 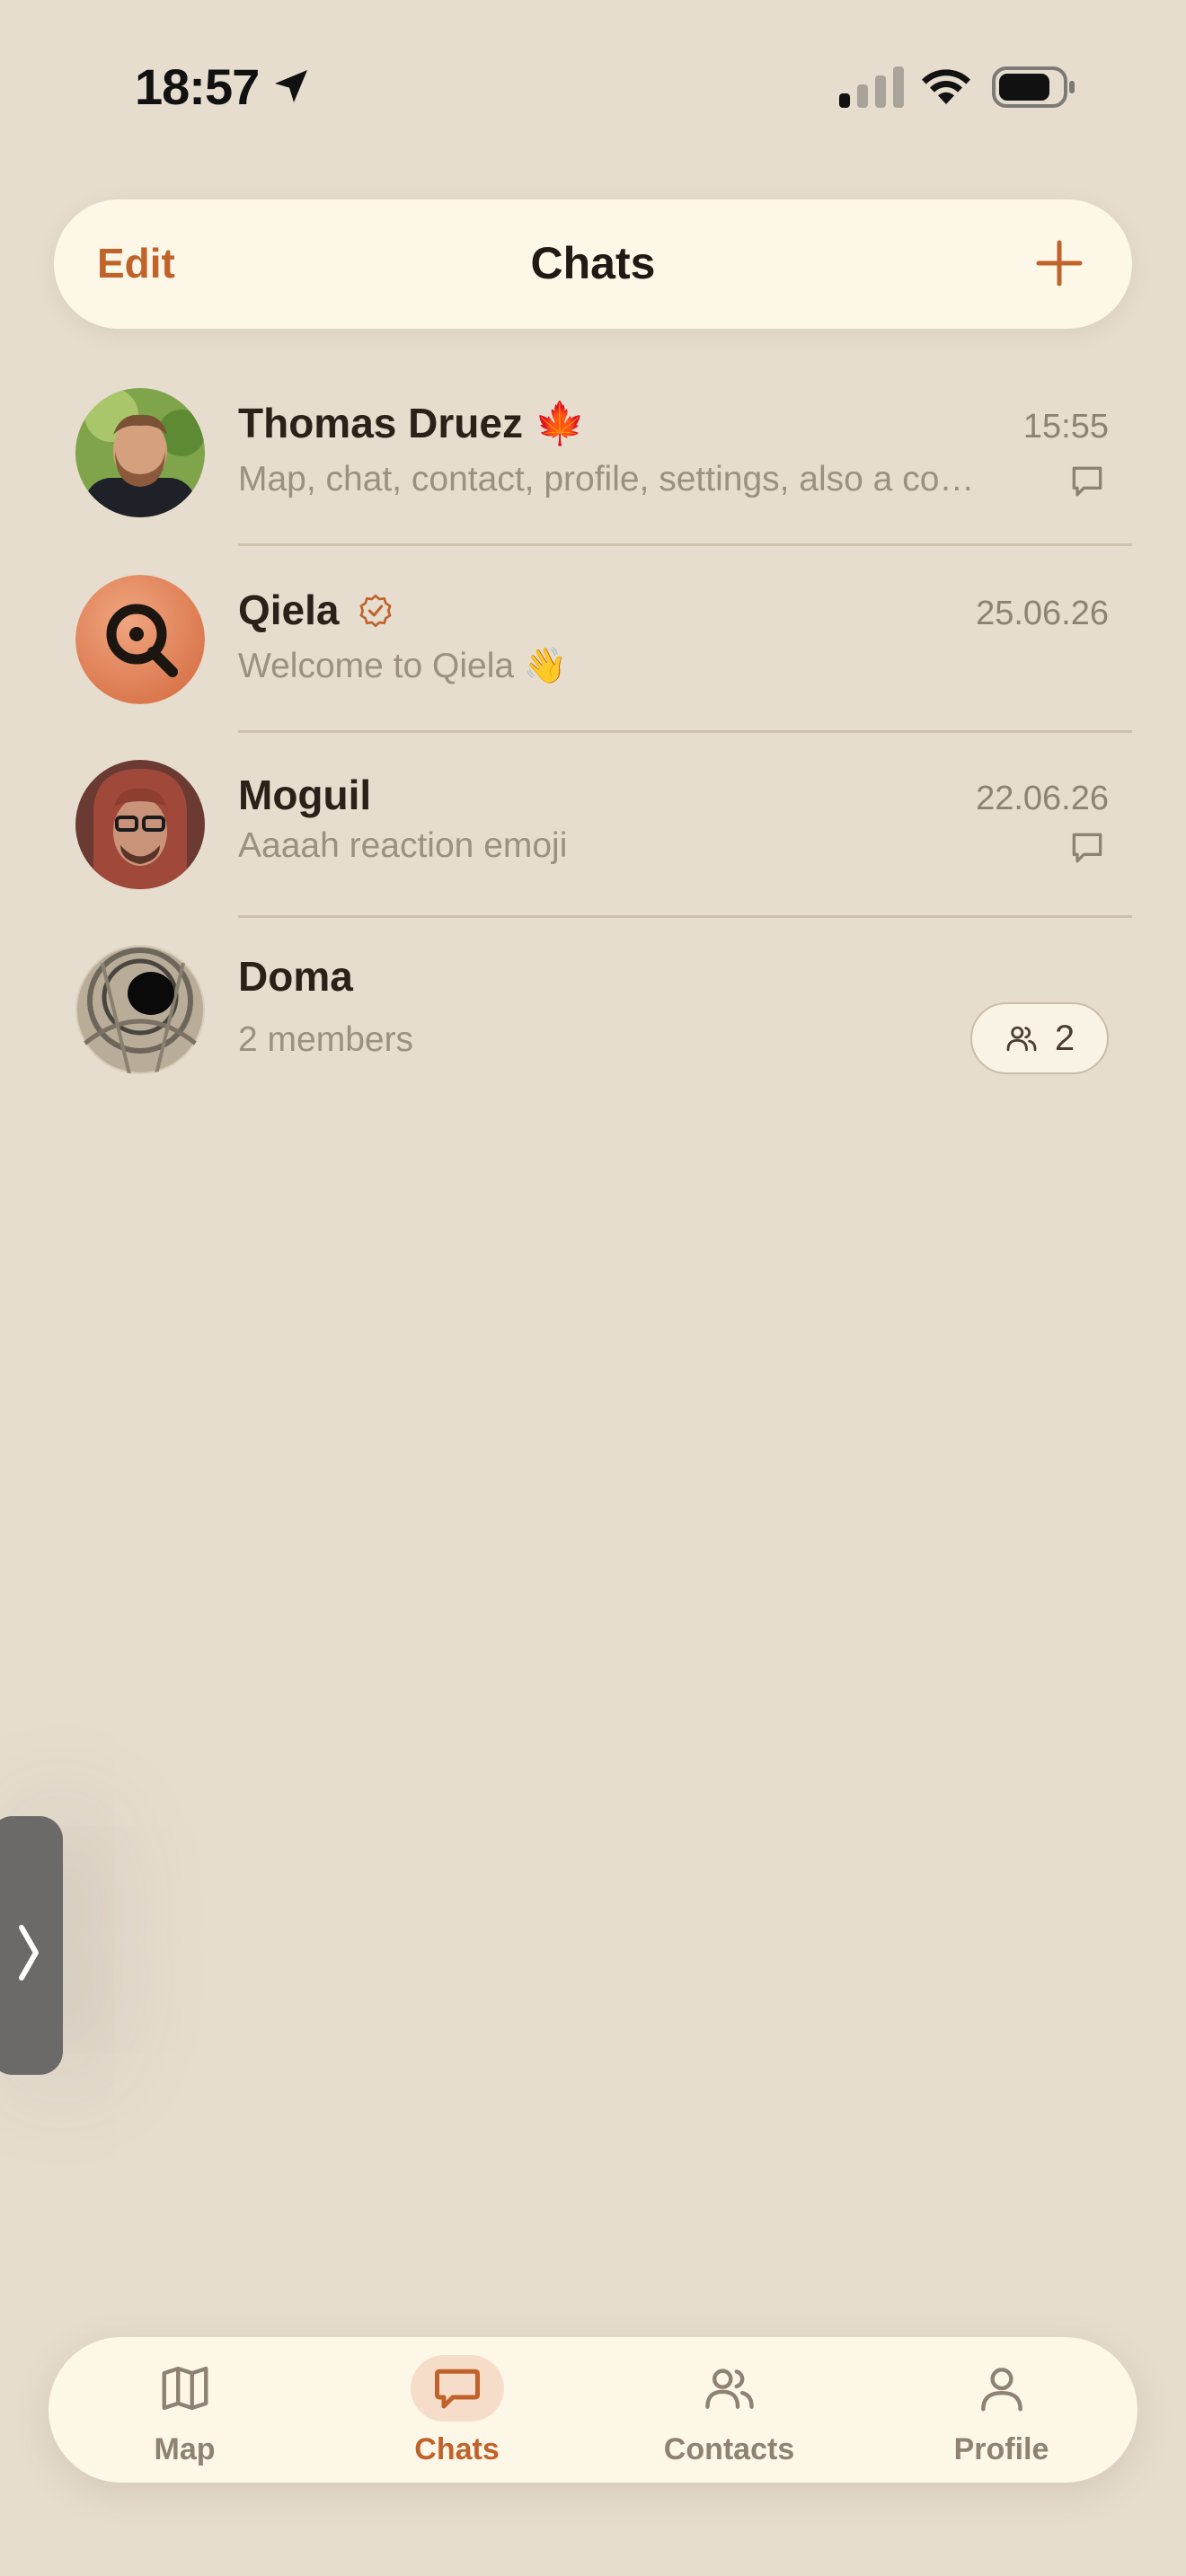 I want to click on chat-name: Qiela, so click(x=289, y=610).